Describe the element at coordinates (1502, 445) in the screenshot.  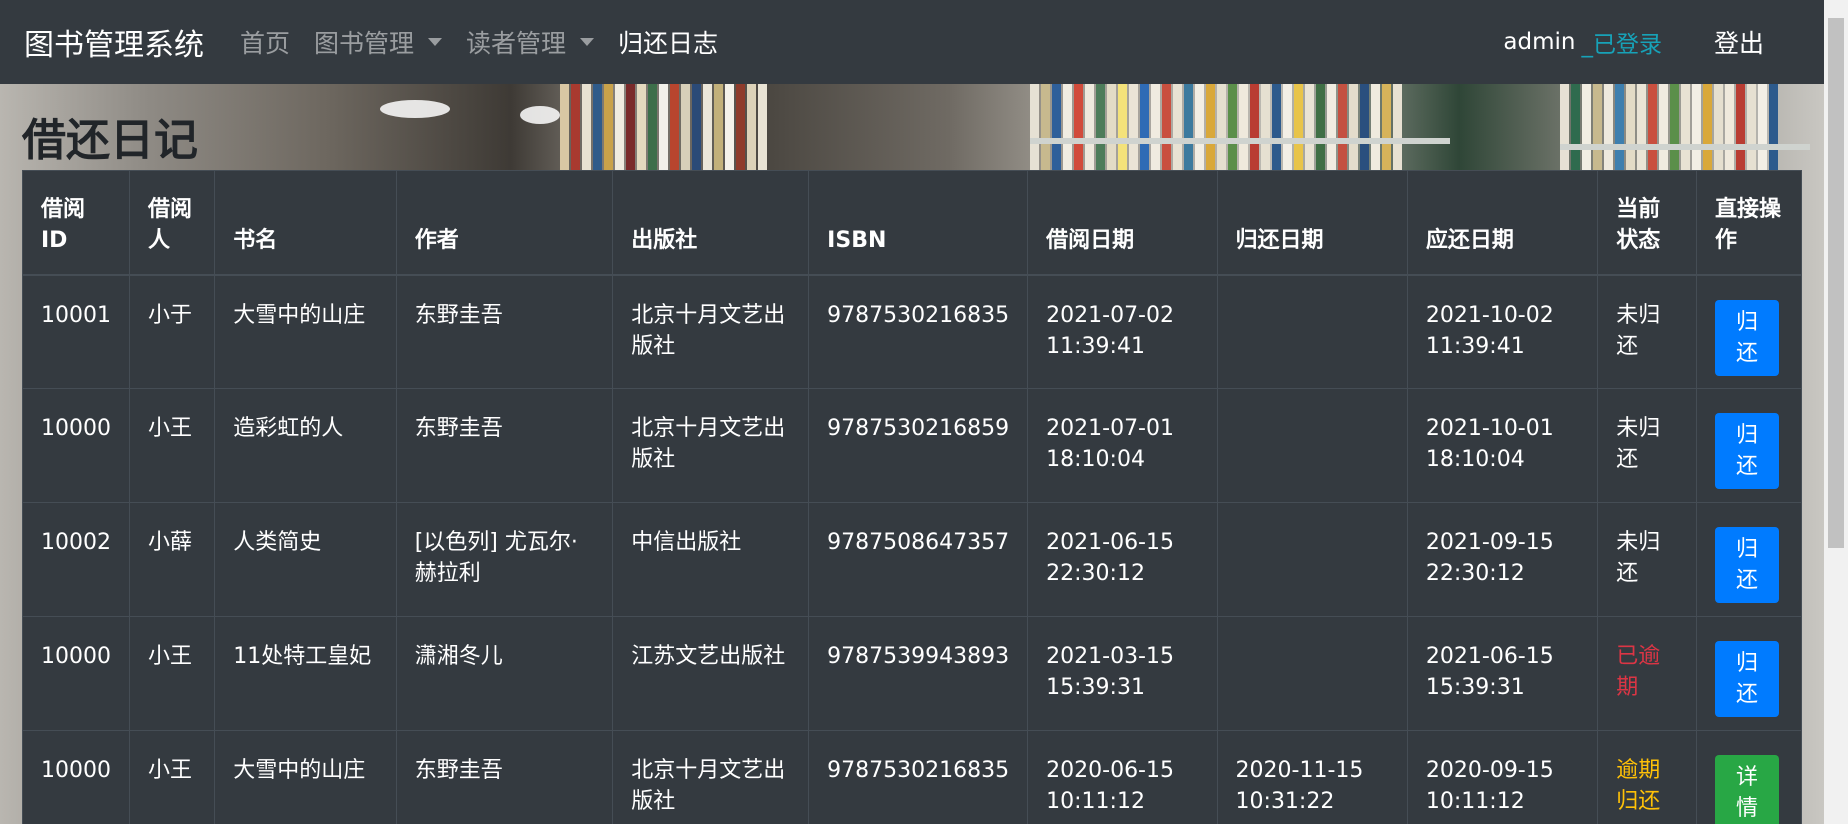
I see `cell-due-date: 2021-10-01 18:10:04` at that location.